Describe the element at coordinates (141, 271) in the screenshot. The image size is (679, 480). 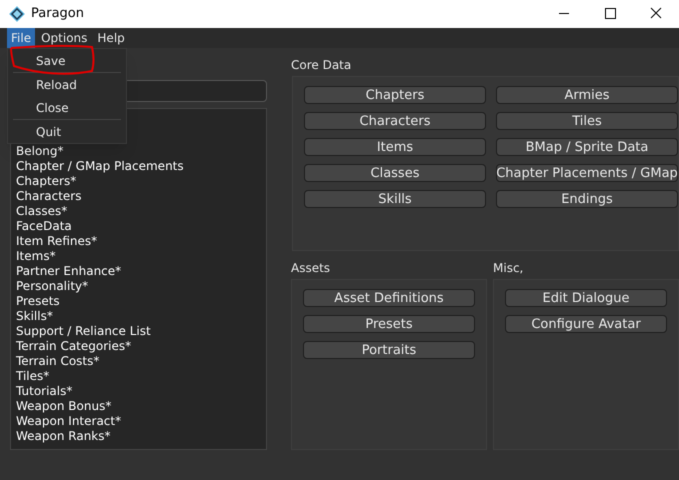
I see `list-item: Partner Enhance*` at that location.